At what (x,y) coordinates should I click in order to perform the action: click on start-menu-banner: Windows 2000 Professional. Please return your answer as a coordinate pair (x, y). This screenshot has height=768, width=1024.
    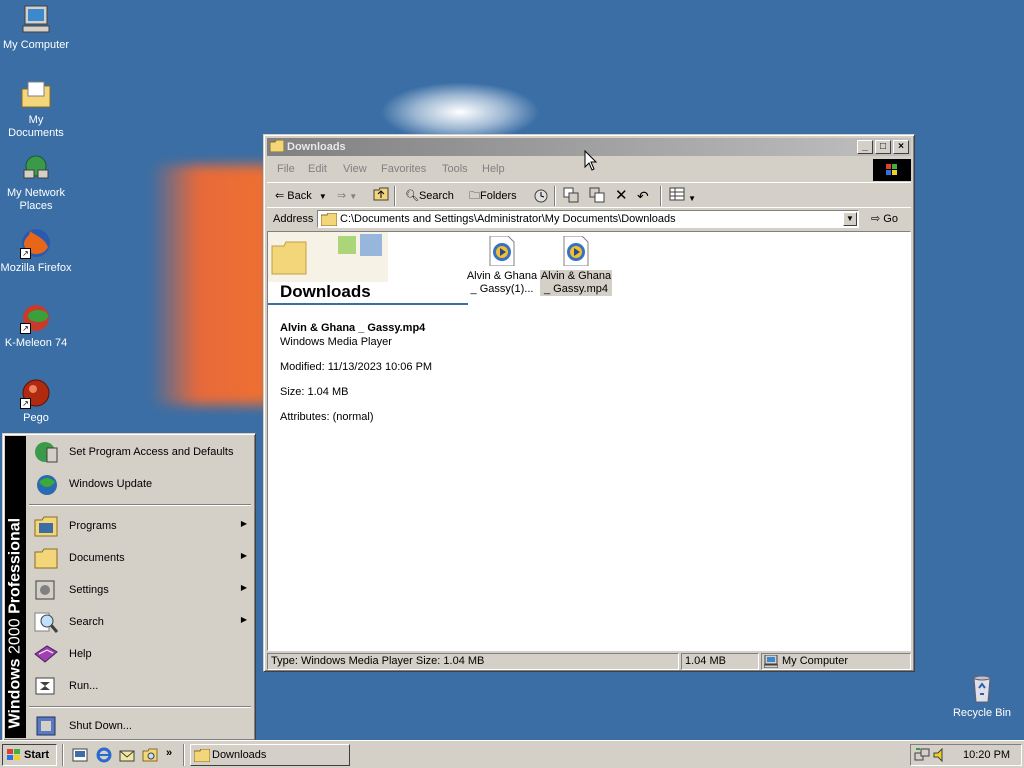
    Looking at the image, I should click on (15, 587).